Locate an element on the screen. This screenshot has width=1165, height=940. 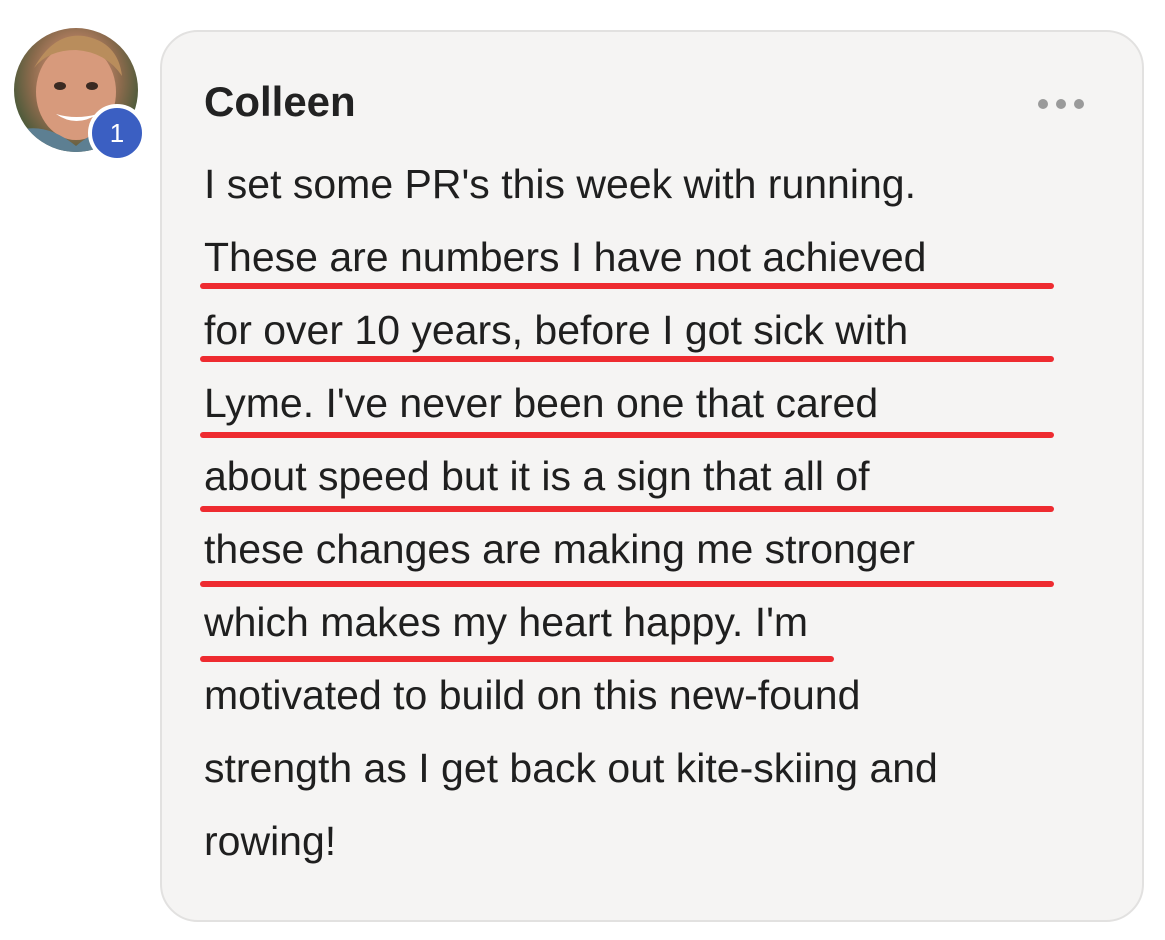
comment-text-line: Lyme. I've never been one that cared is located at coordinates (541, 403).